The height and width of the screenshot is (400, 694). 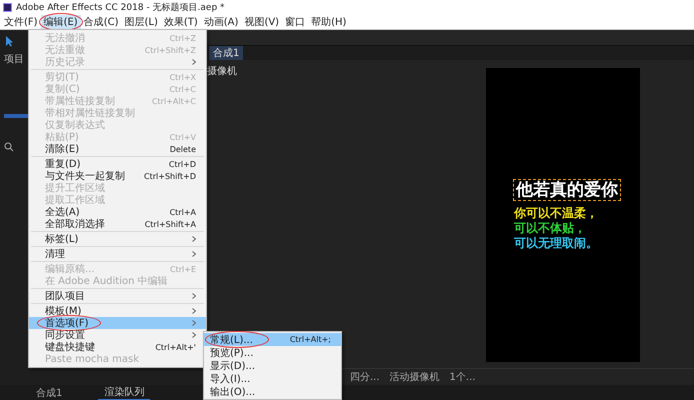 What do you see at coordinates (141, 21) in the screenshot?
I see `menu-bar-item: 图层(L)` at bounding box center [141, 21].